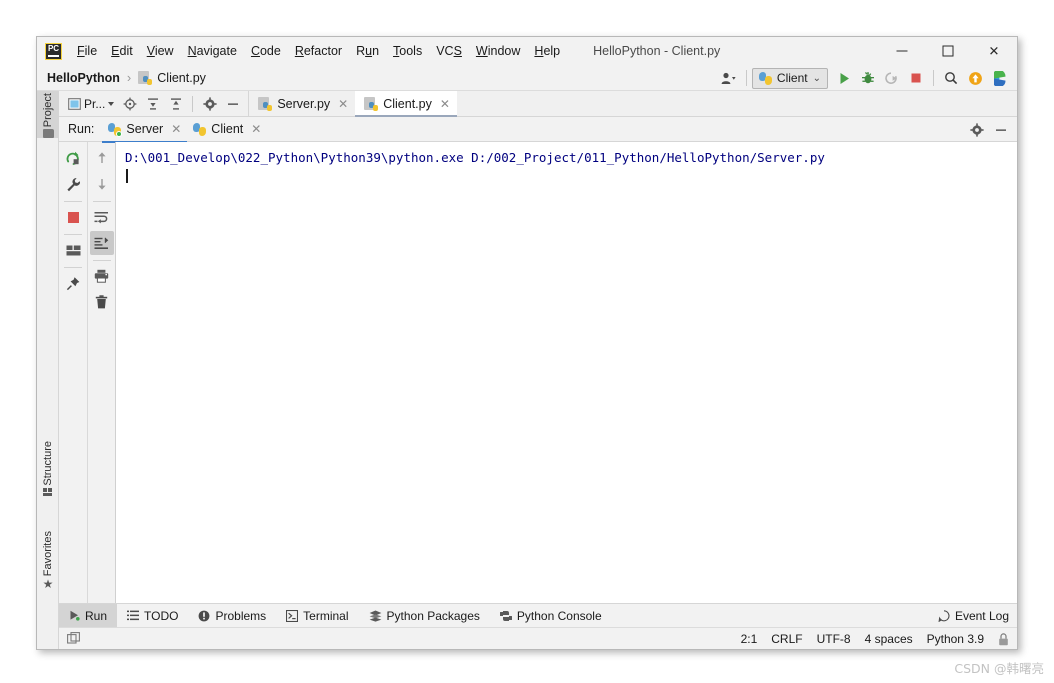 This screenshot has width=1054, height=683. What do you see at coordinates (204, 615) in the screenshot?
I see `problems-icon` at bounding box center [204, 615].